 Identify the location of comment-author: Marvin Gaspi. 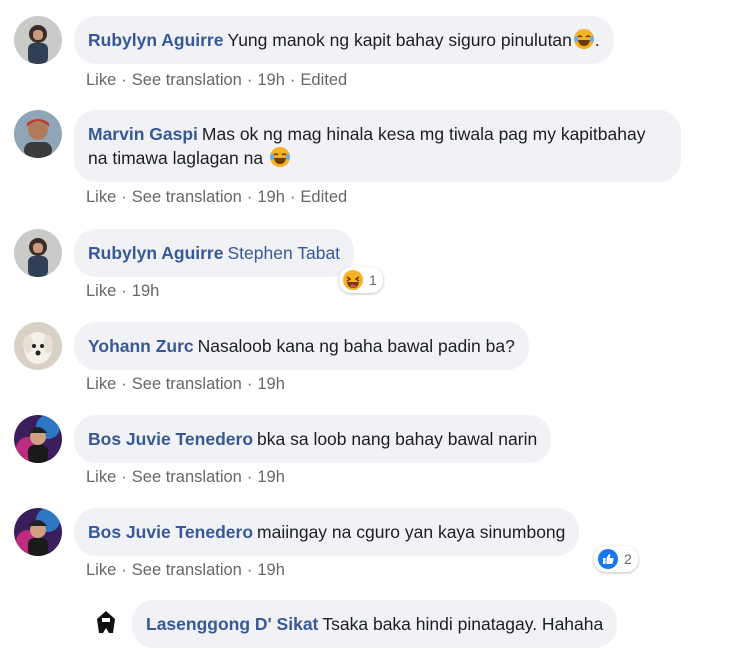
(143, 134).